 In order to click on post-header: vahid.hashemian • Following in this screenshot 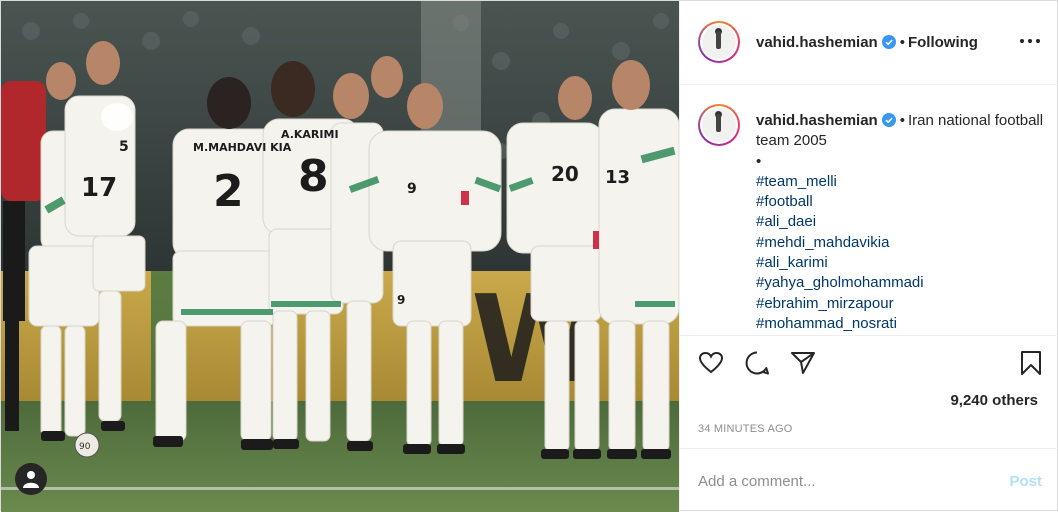, I will do `click(869, 43)`.